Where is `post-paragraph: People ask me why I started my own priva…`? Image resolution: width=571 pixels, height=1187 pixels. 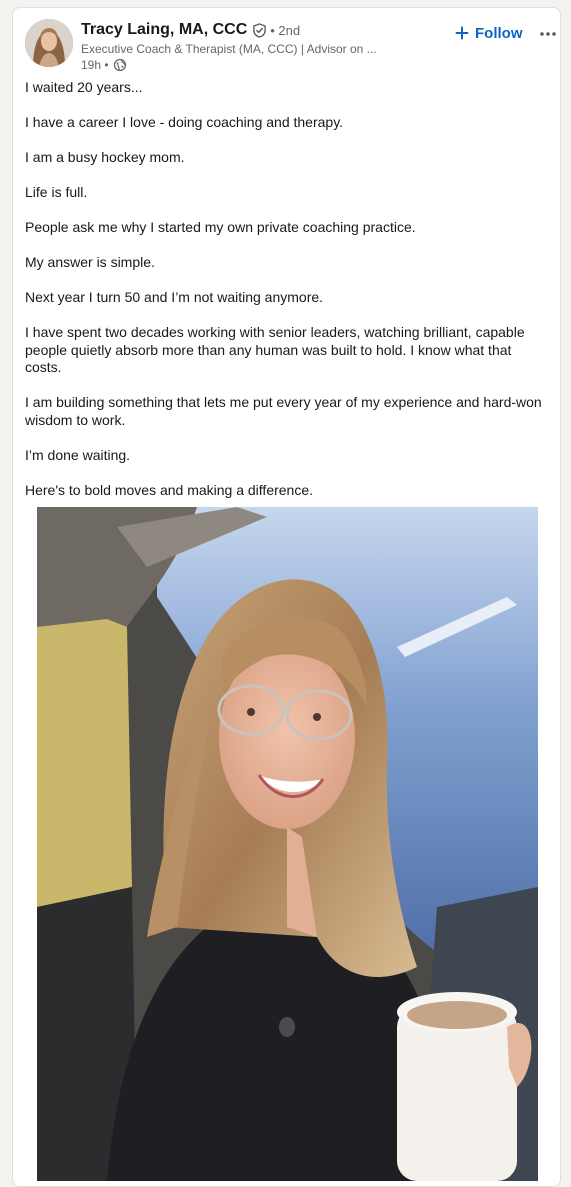
post-paragraph: People ask me why I started my own priva… is located at coordinates (220, 227).